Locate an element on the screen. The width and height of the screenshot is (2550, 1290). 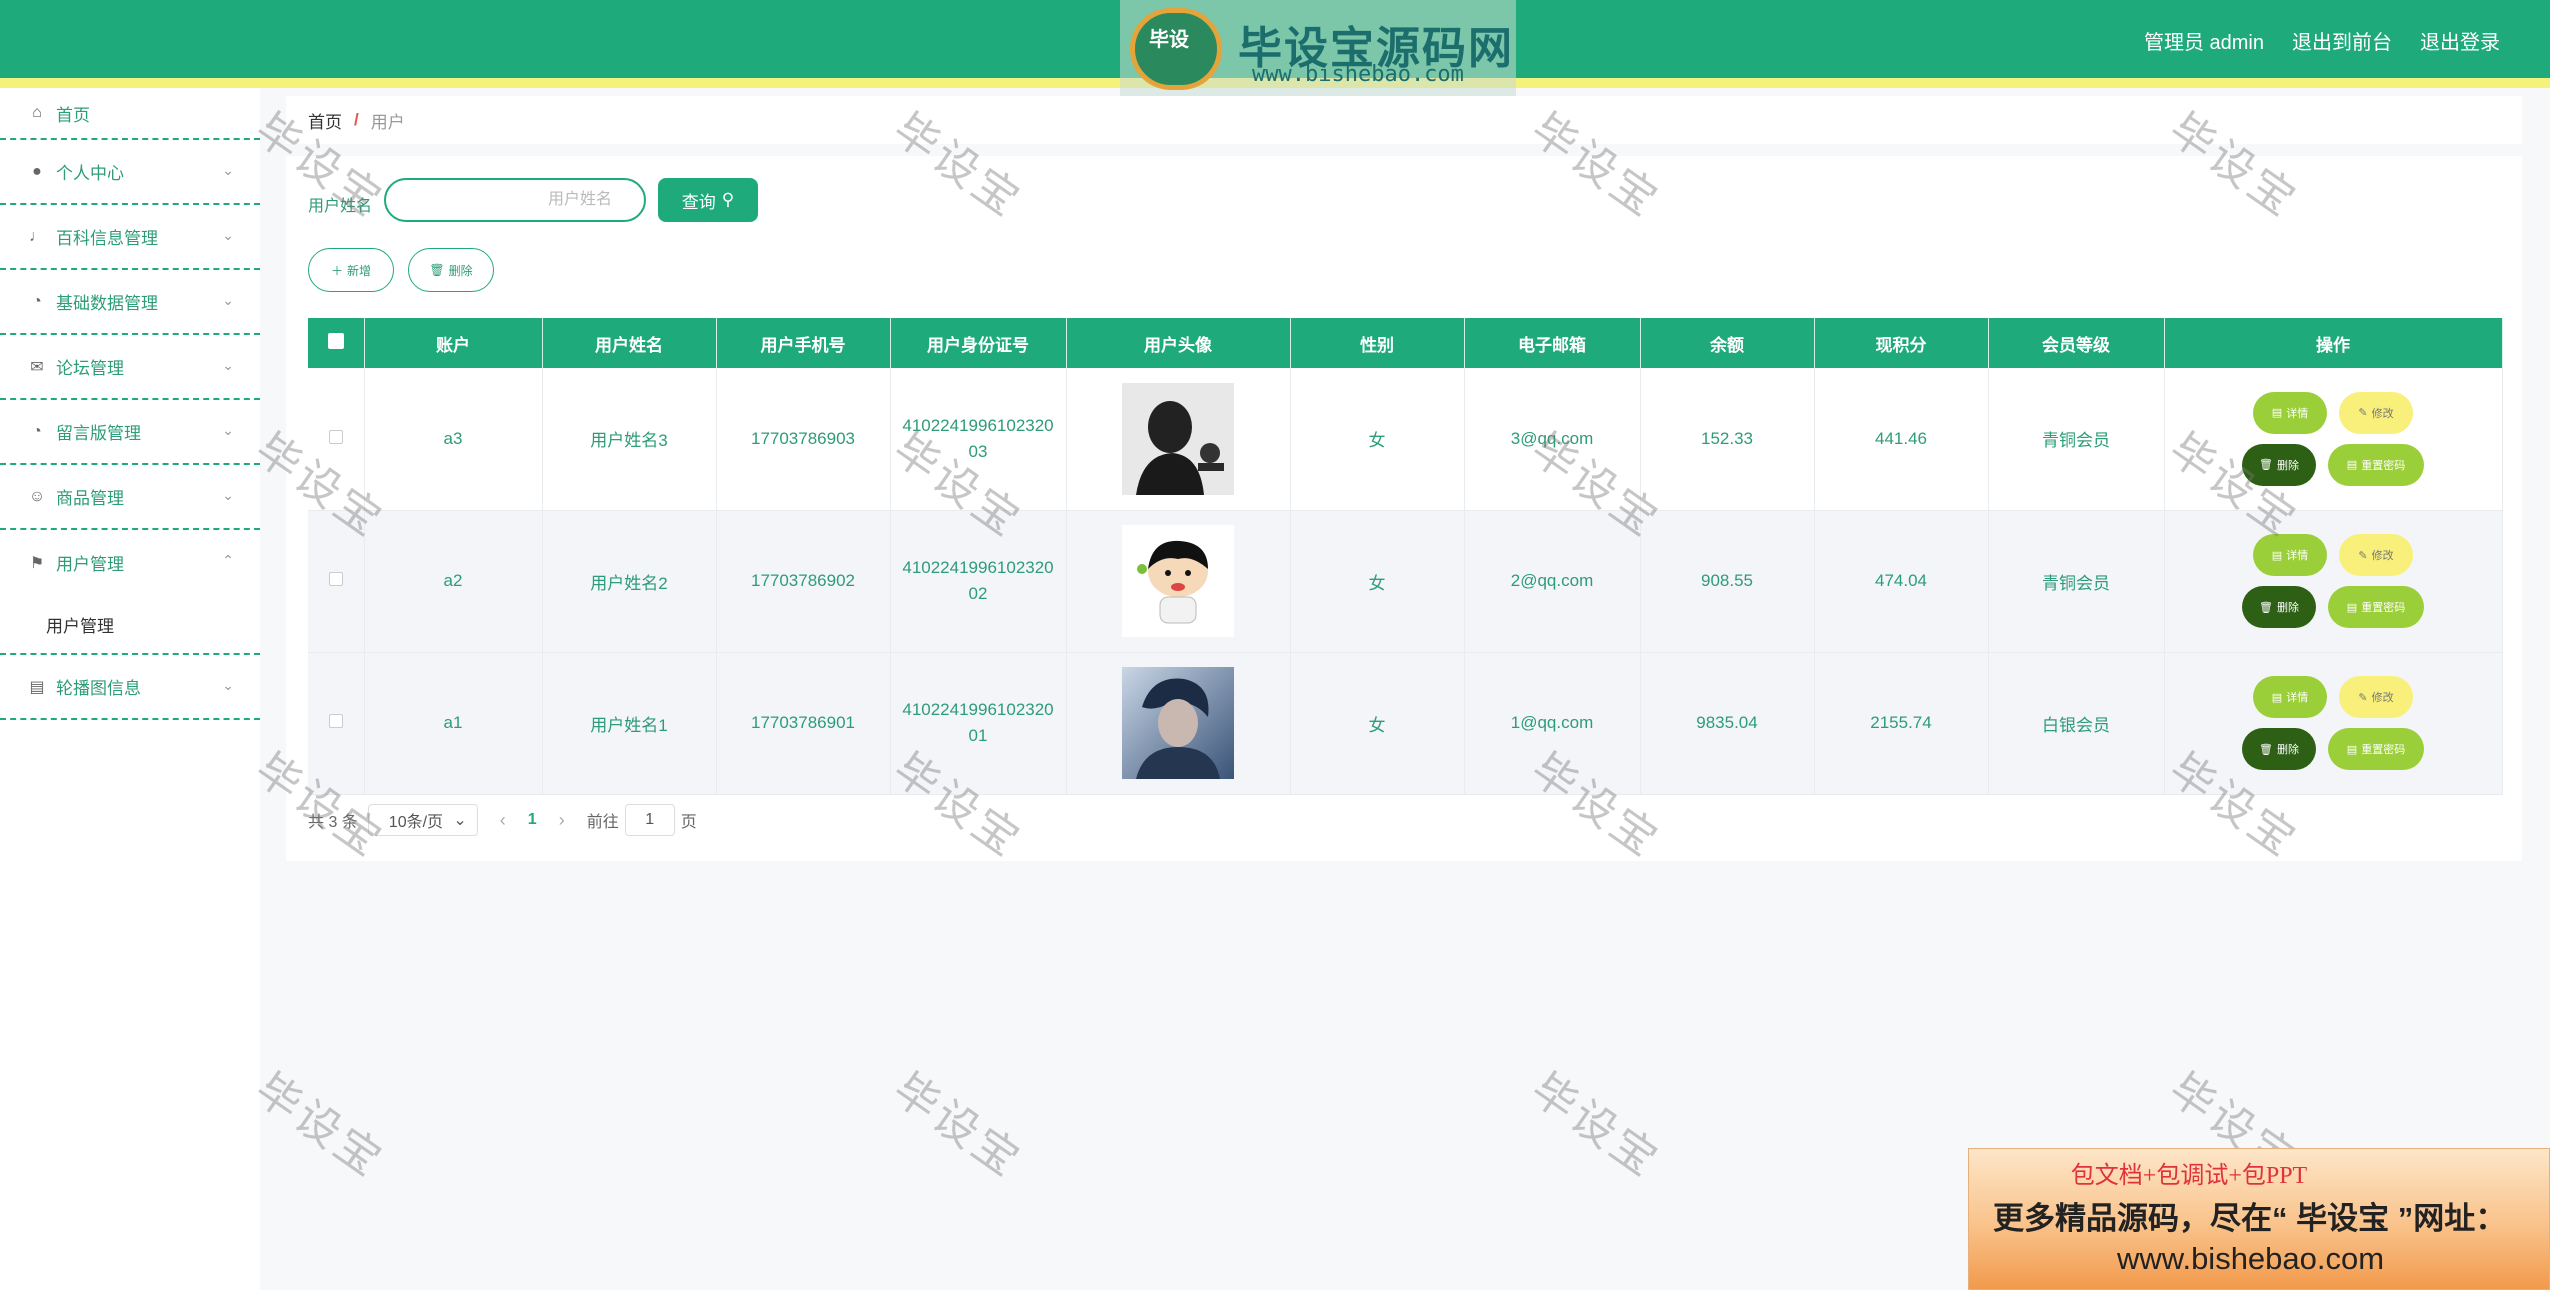
mail-icon: ✉ is located at coordinates (37, 367).